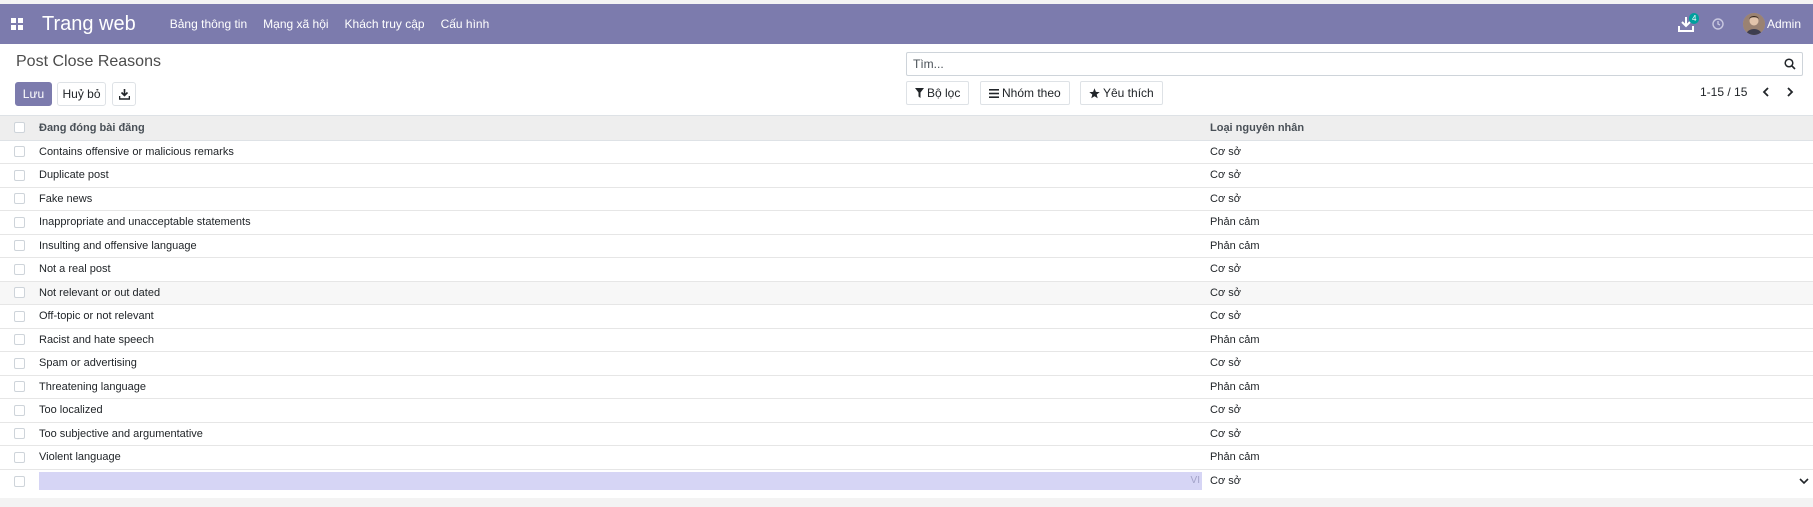 The width and height of the screenshot is (1813, 507). I want to click on table-row: Racist and hate speech Phản cảm, so click(906, 339).